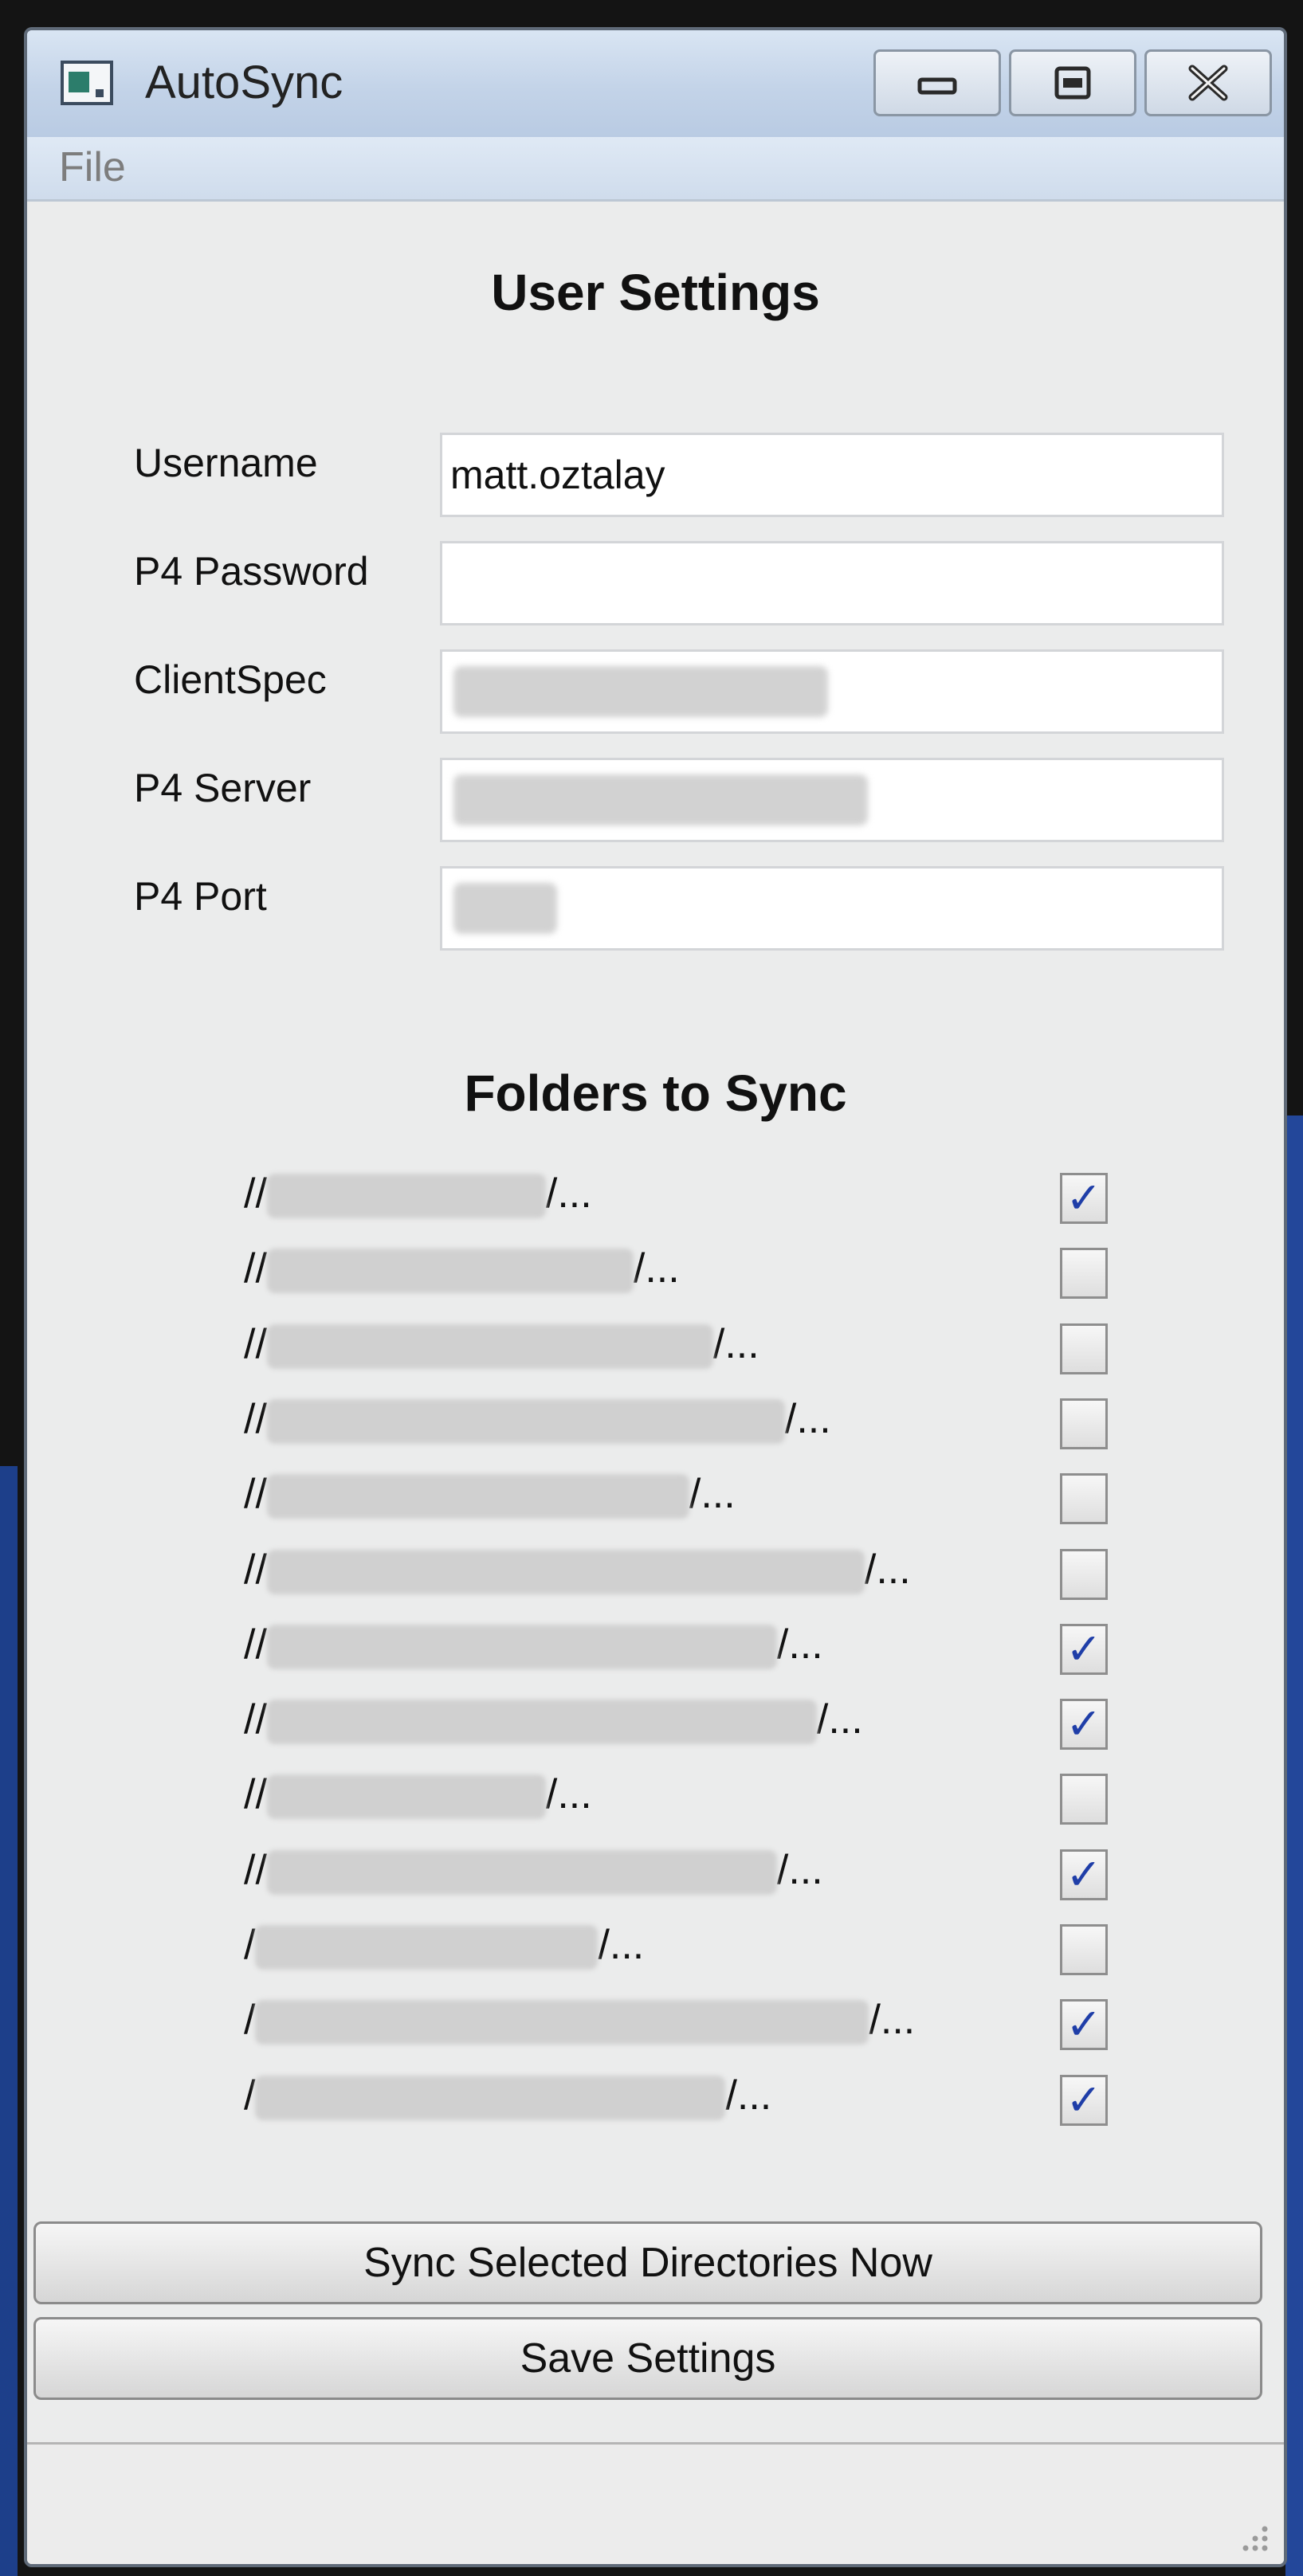 The image size is (1303, 2576). What do you see at coordinates (92, 167) in the screenshot?
I see `menu-file: File` at bounding box center [92, 167].